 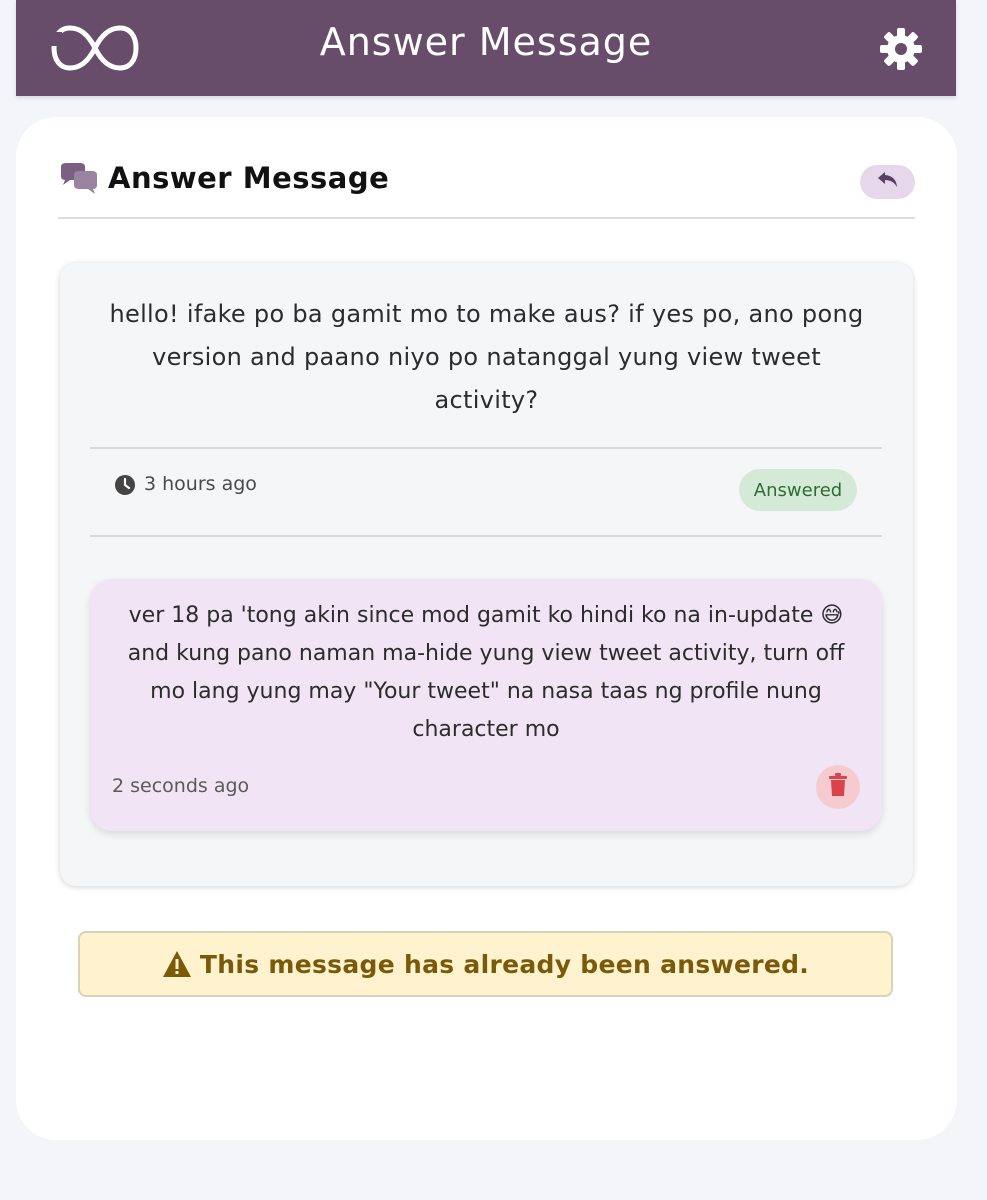 What do you see at coordinates (504, 964) in the screenshot?
I see `alert-text: This message has already been answered.` at bounding box center [504, 964].